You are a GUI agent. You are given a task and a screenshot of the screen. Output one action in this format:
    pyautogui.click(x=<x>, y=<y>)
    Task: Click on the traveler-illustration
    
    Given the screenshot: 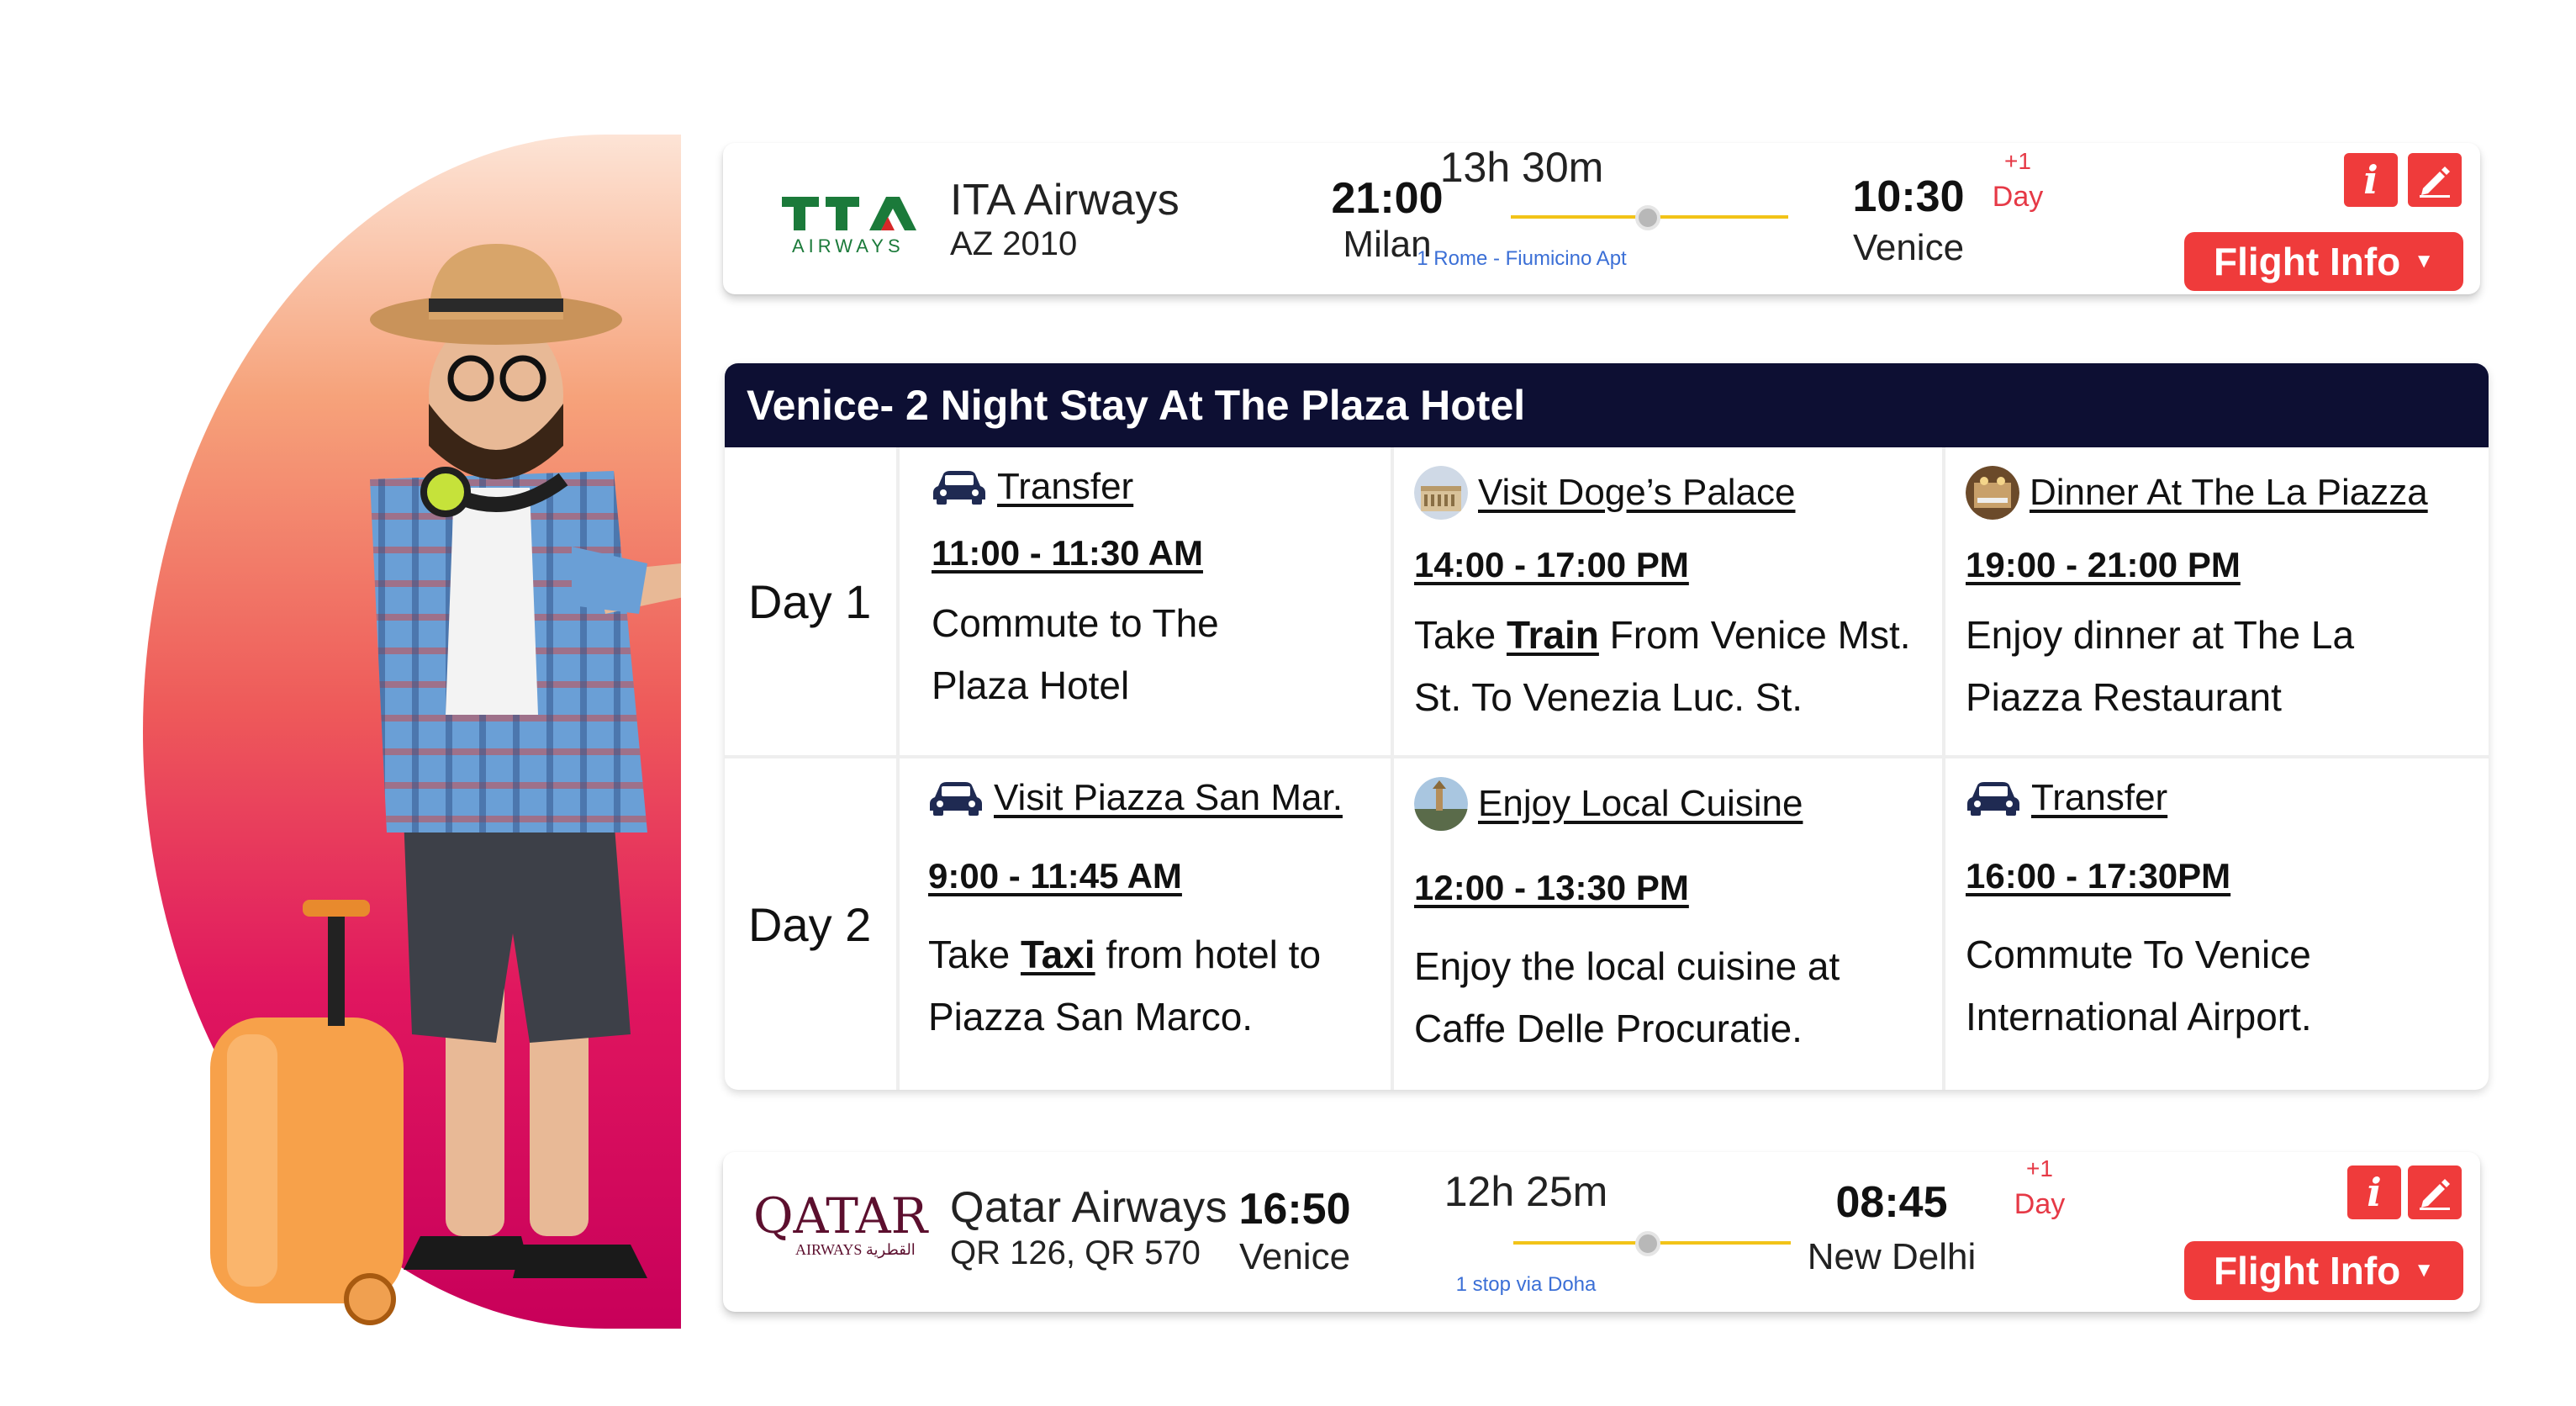 What is the action you would take?
    pyautogui.click(x=446, y=785)
    